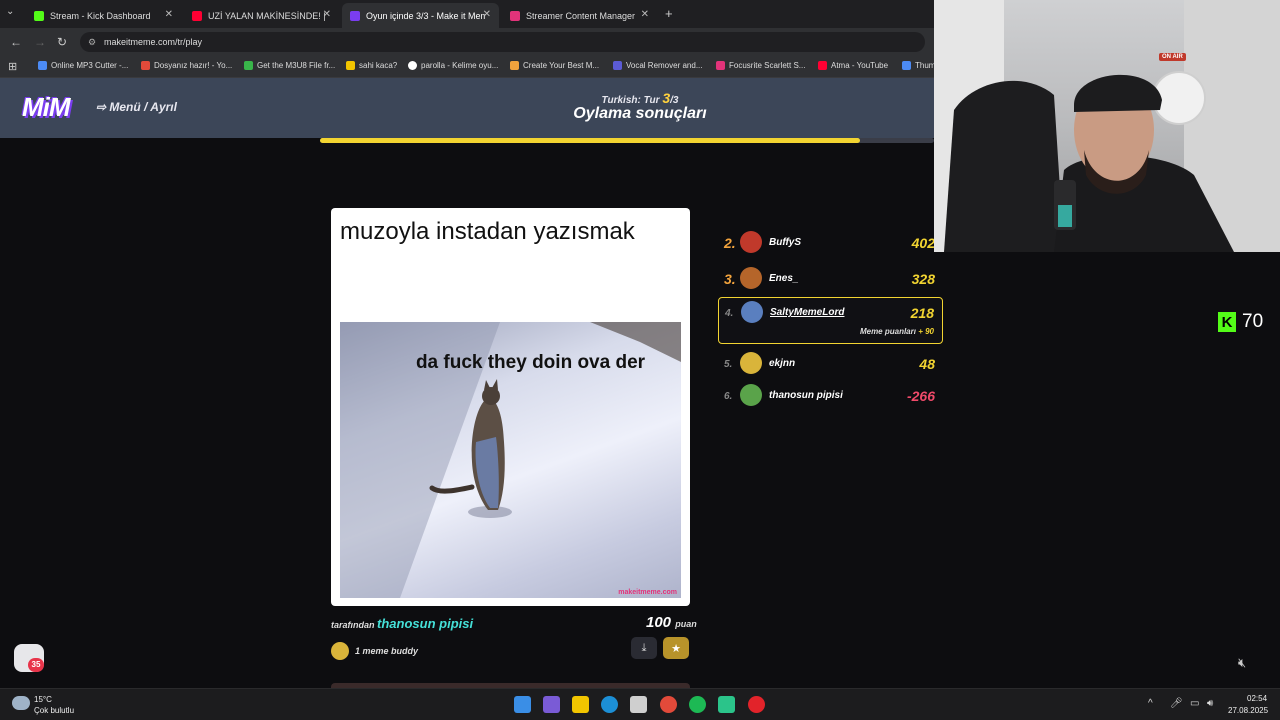 This screenshot has height=720, width=1280. Describe the element at coordinates (830, 243) in the screenshot. I see `leaderboard-row: 2. BuffyS 402` at that location.